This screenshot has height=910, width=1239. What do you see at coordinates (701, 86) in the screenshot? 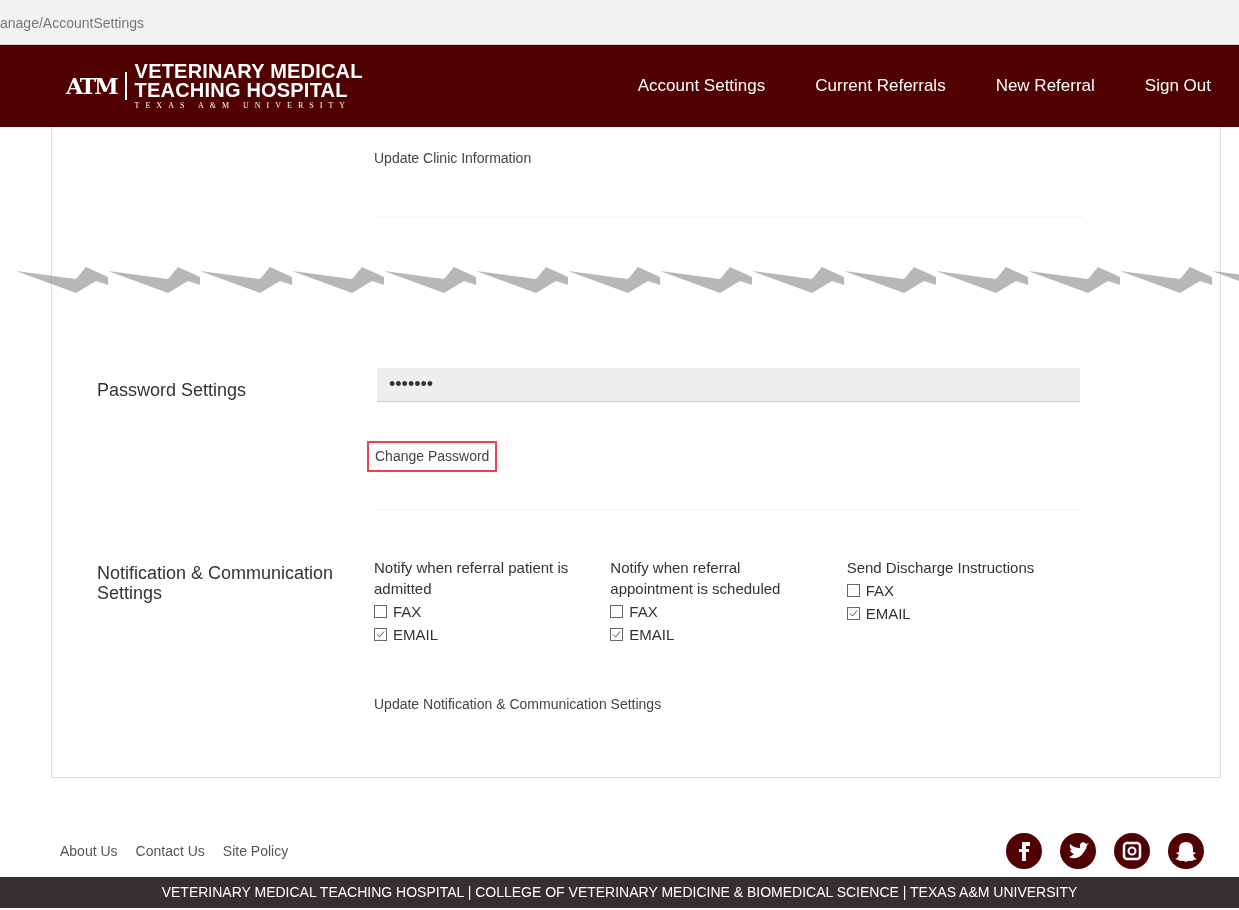
I see `nav-link: Account Settings` at bounding box center [701, 86].